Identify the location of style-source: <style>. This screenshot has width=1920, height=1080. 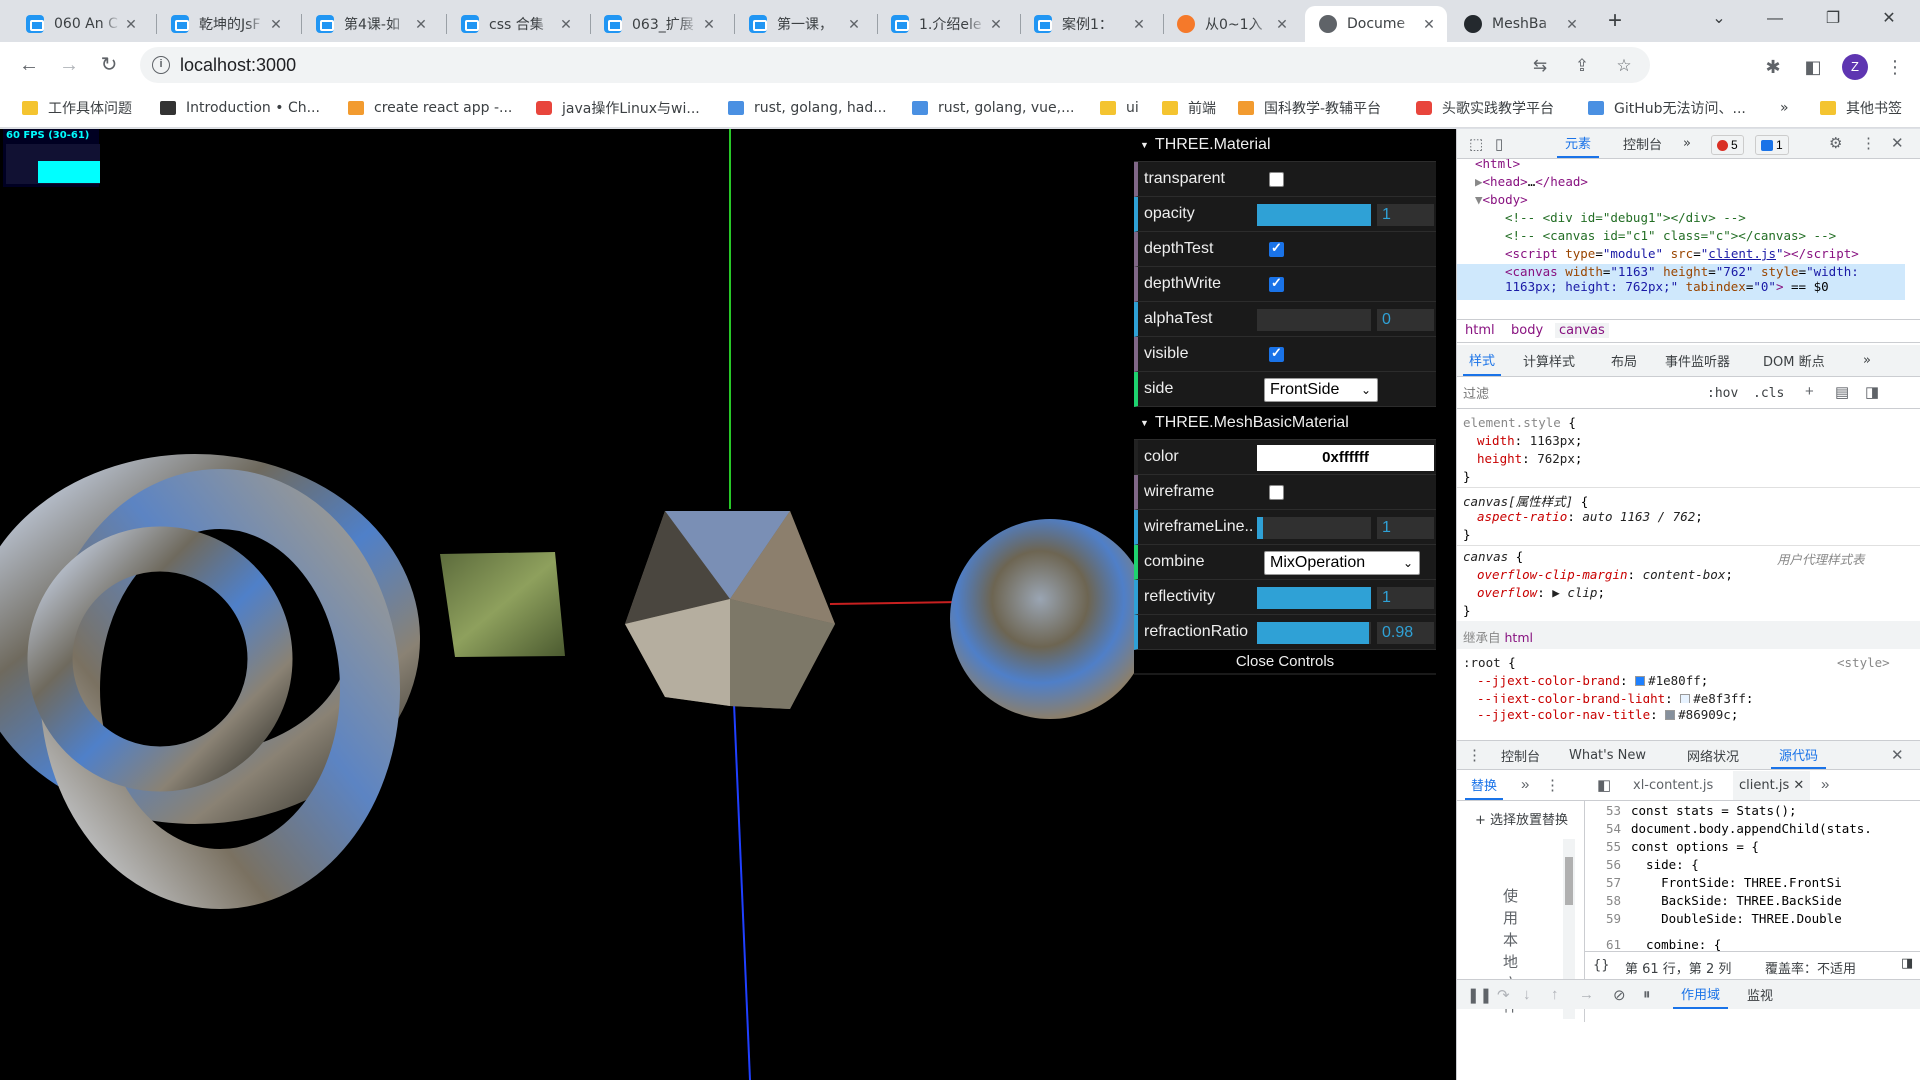
(1863, 662).